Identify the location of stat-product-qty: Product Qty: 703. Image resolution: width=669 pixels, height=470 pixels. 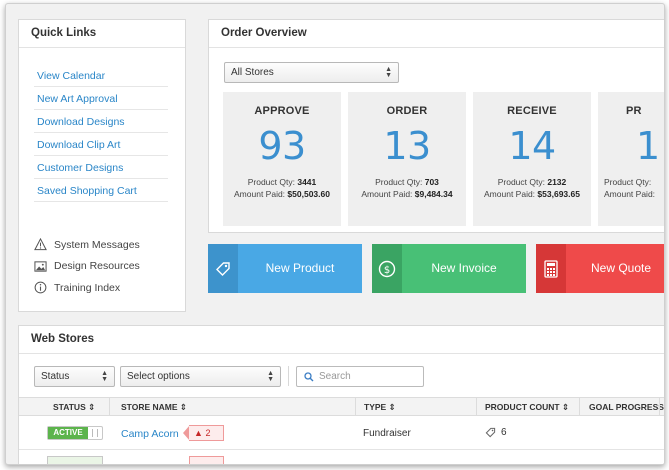
(407, 182).